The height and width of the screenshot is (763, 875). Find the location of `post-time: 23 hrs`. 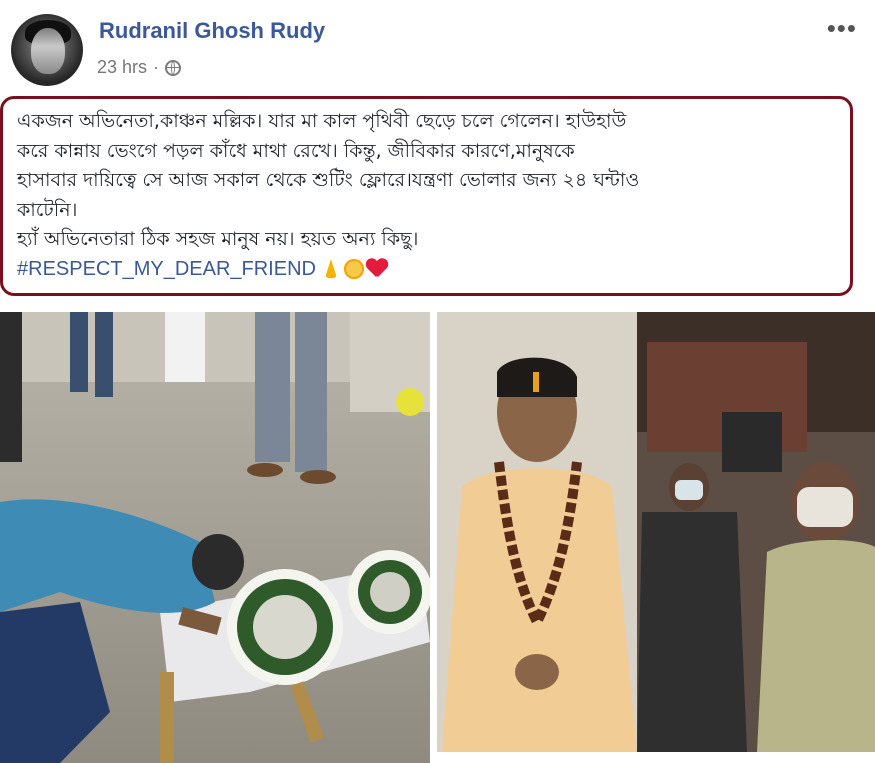

post-time: 23 hrs is located at coordinates (122, 67).